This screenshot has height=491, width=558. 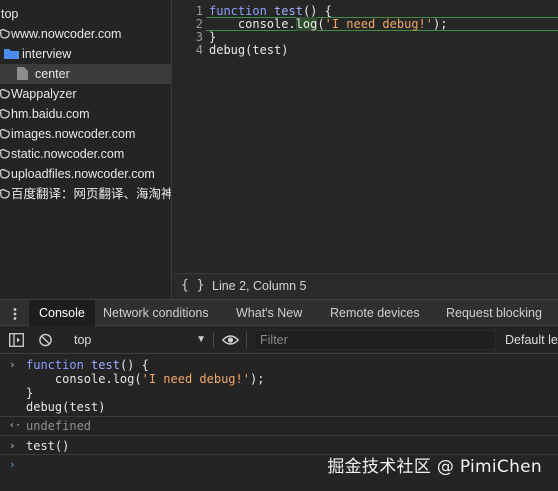 I want to click on code-token: () {, so click(x=317, y=11).